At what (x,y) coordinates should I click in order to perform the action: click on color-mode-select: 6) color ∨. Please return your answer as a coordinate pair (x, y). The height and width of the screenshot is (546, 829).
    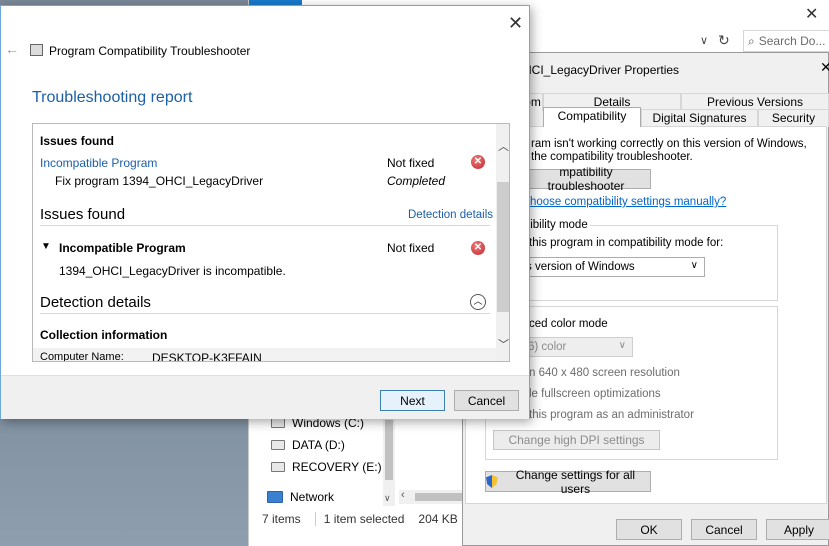
    Looking at the image, I should click on (578, 347).